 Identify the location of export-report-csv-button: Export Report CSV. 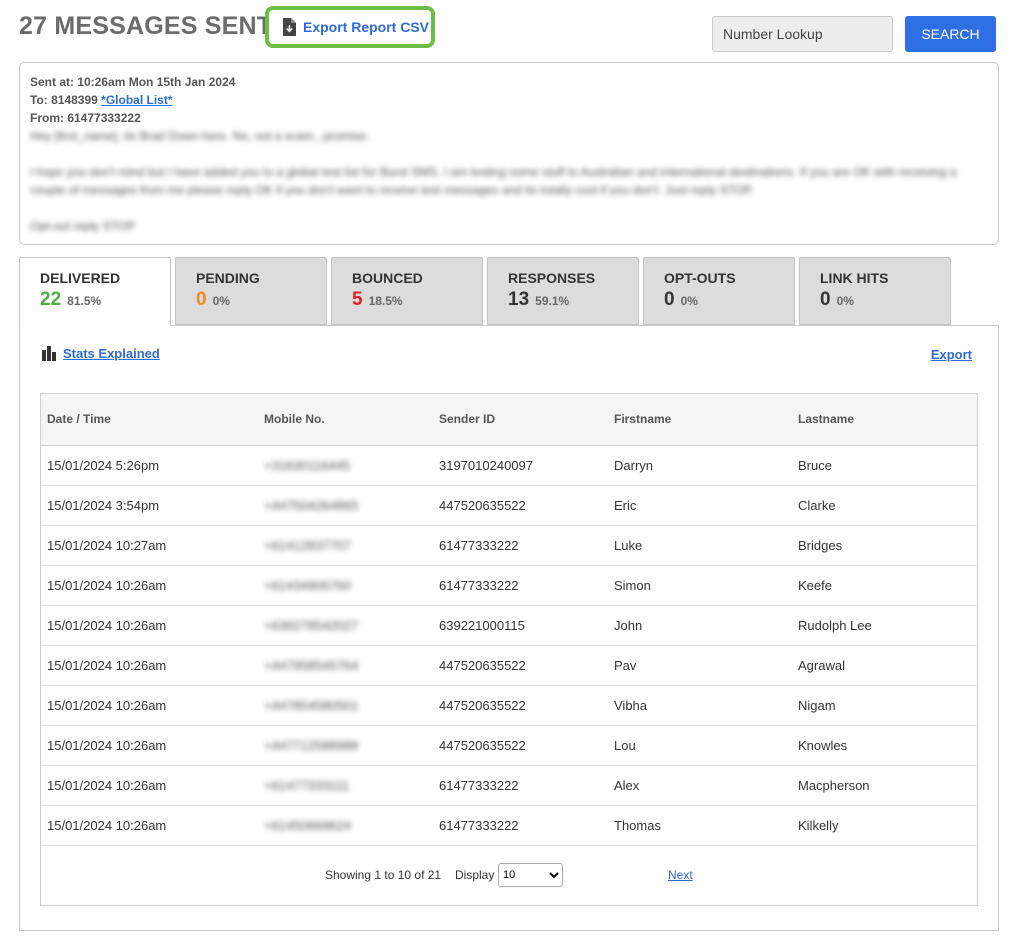
(350, 27).